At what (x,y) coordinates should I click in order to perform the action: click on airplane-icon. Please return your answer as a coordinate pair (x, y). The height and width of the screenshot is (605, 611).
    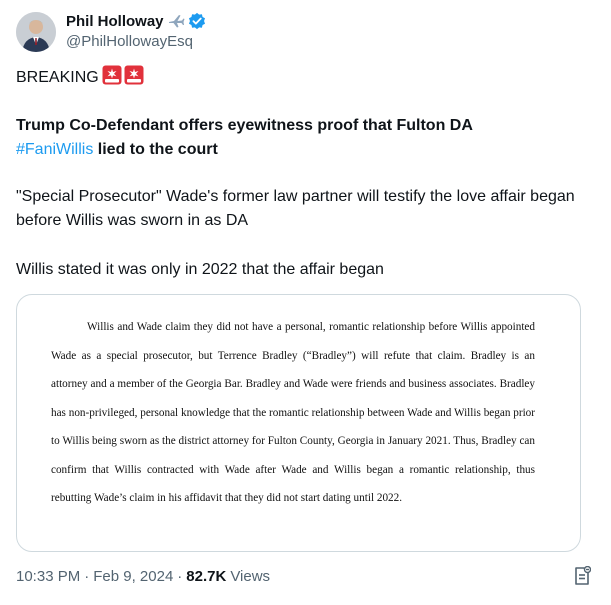
    Looking at the image, I should click on (176, 21).